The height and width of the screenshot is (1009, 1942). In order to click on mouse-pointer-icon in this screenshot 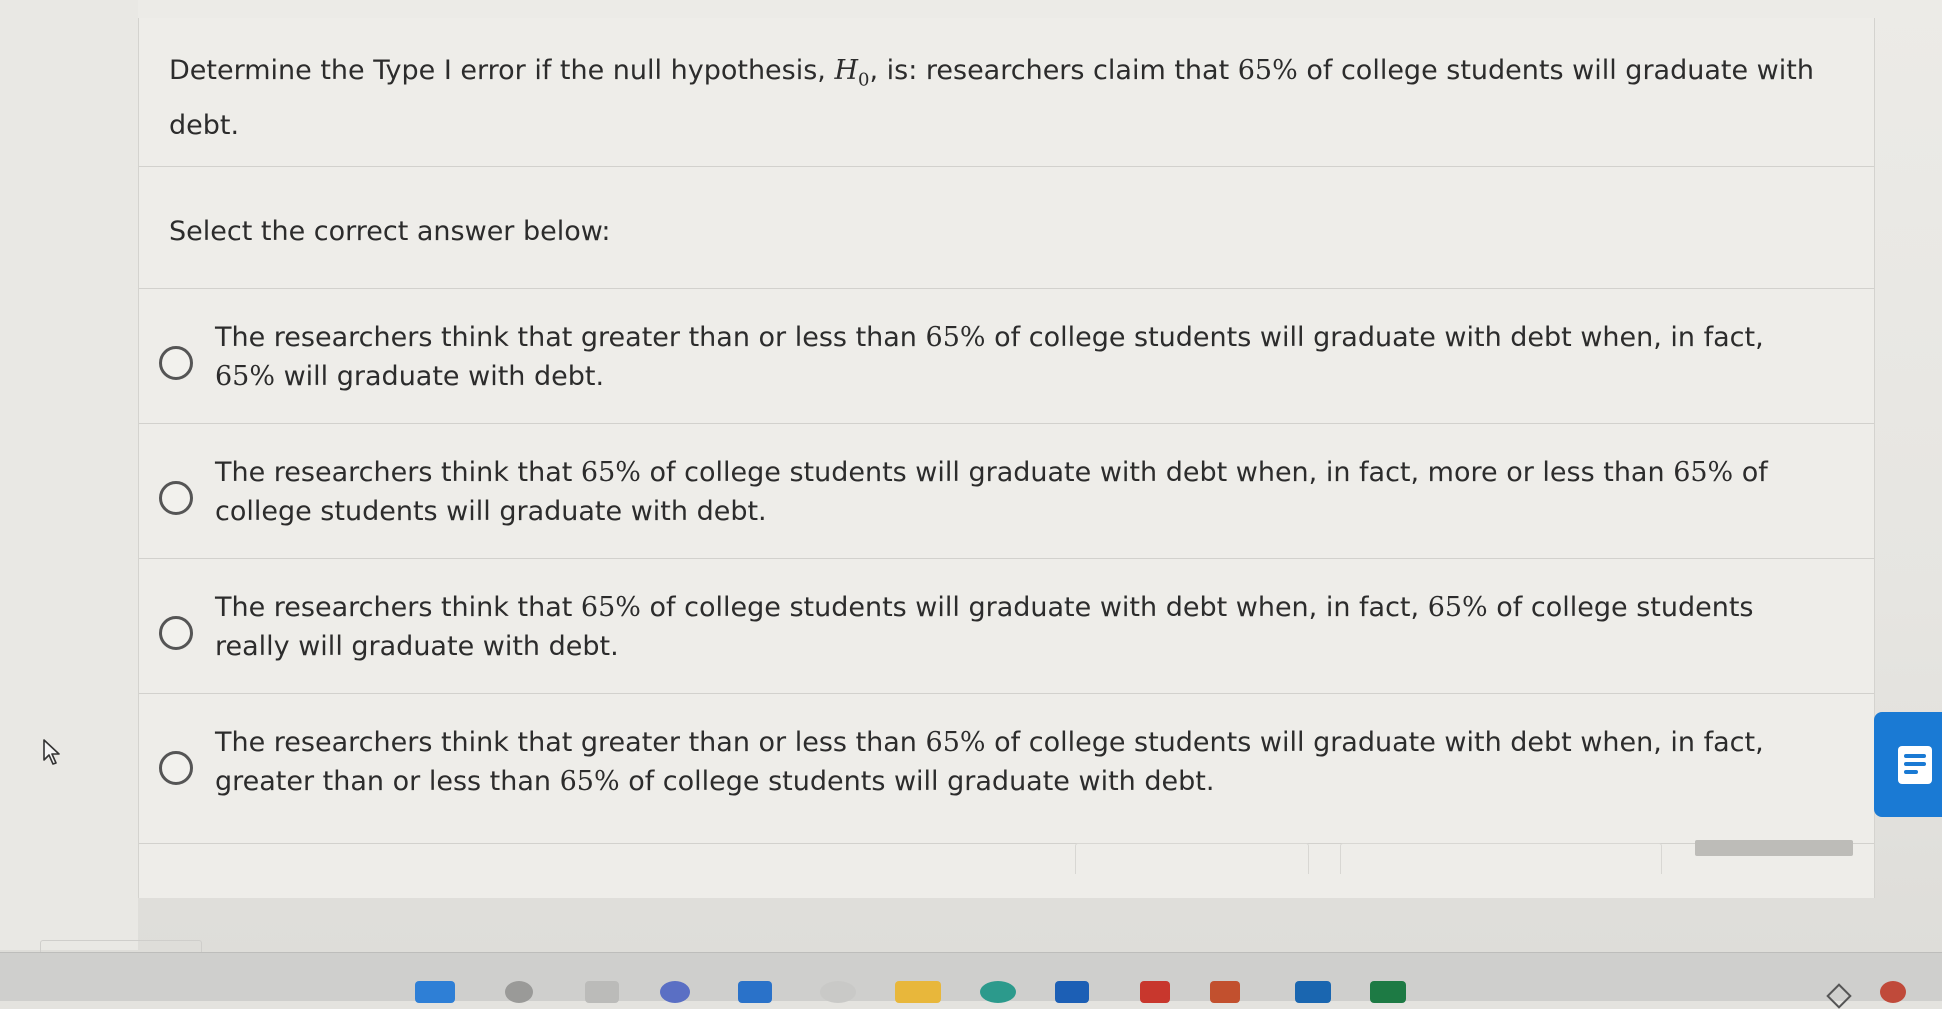, I will do `click(51, 752)`.